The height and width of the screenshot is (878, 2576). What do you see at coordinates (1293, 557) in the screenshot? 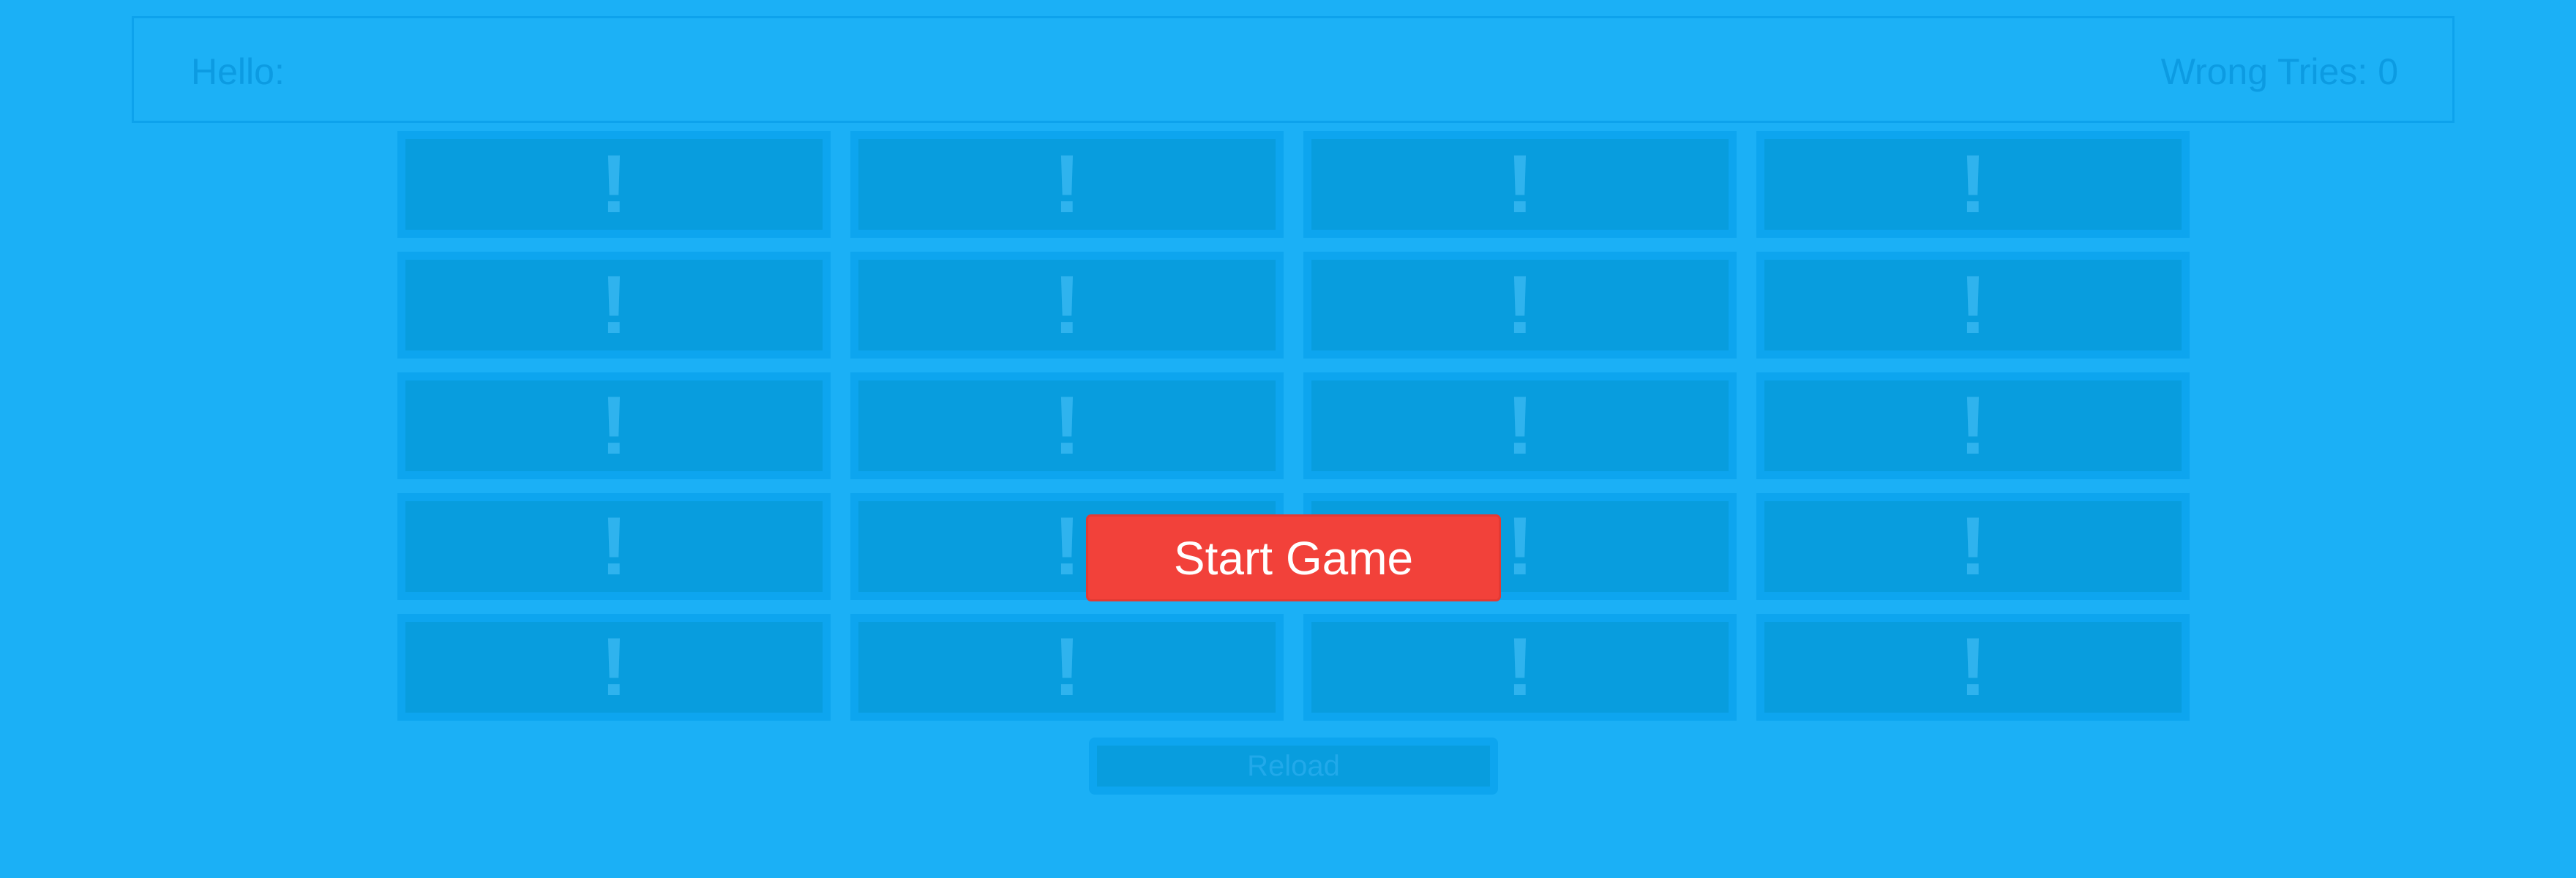
I see `start-game-button: Start Game` at bounding box center [1293, 557].